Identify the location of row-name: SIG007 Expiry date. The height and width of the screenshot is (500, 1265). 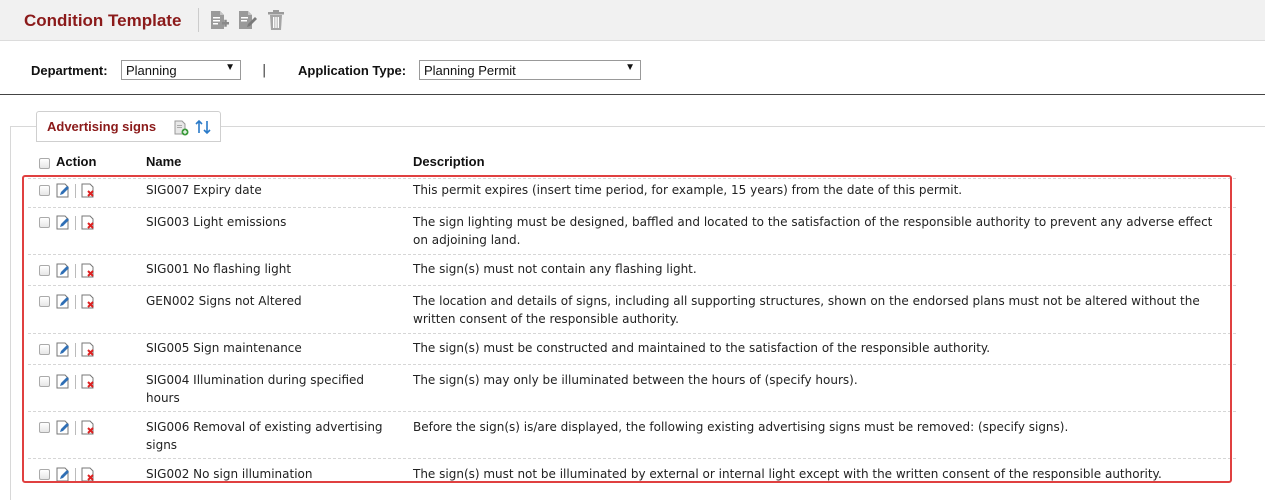
(204, 190).